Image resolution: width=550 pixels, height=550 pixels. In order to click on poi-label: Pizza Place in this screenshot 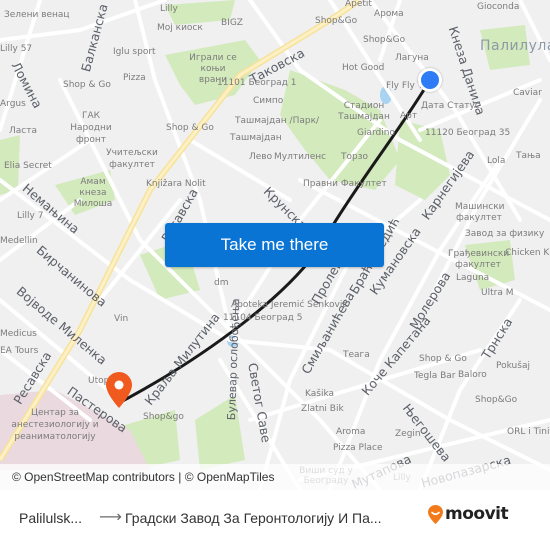, I will do `click(358, 448)`.